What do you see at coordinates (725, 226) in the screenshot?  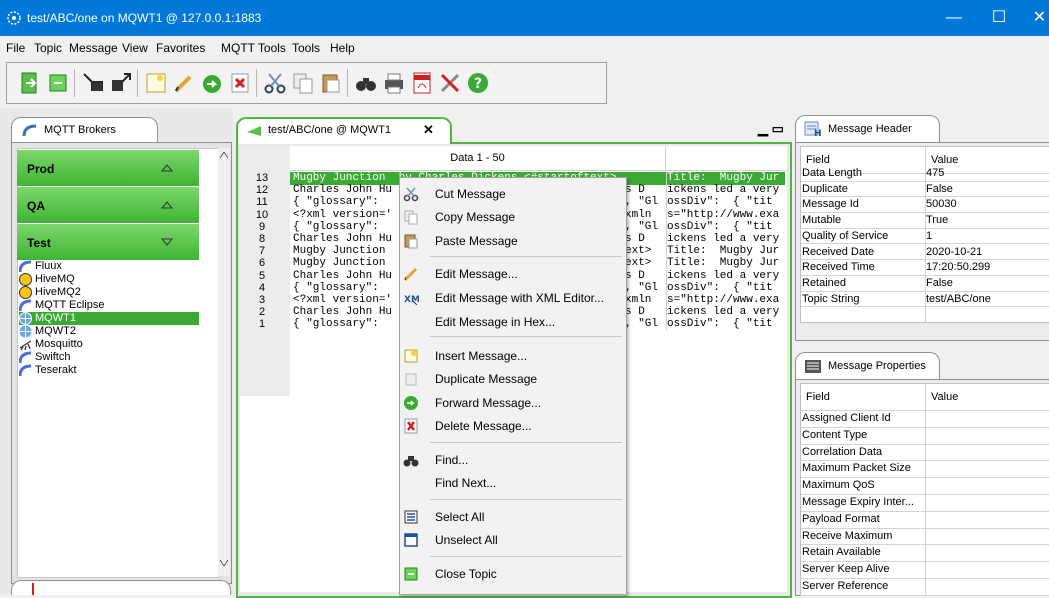 I see `row-data-cell-right: ossDiv": { "tit` at bounding box center [725, 226].